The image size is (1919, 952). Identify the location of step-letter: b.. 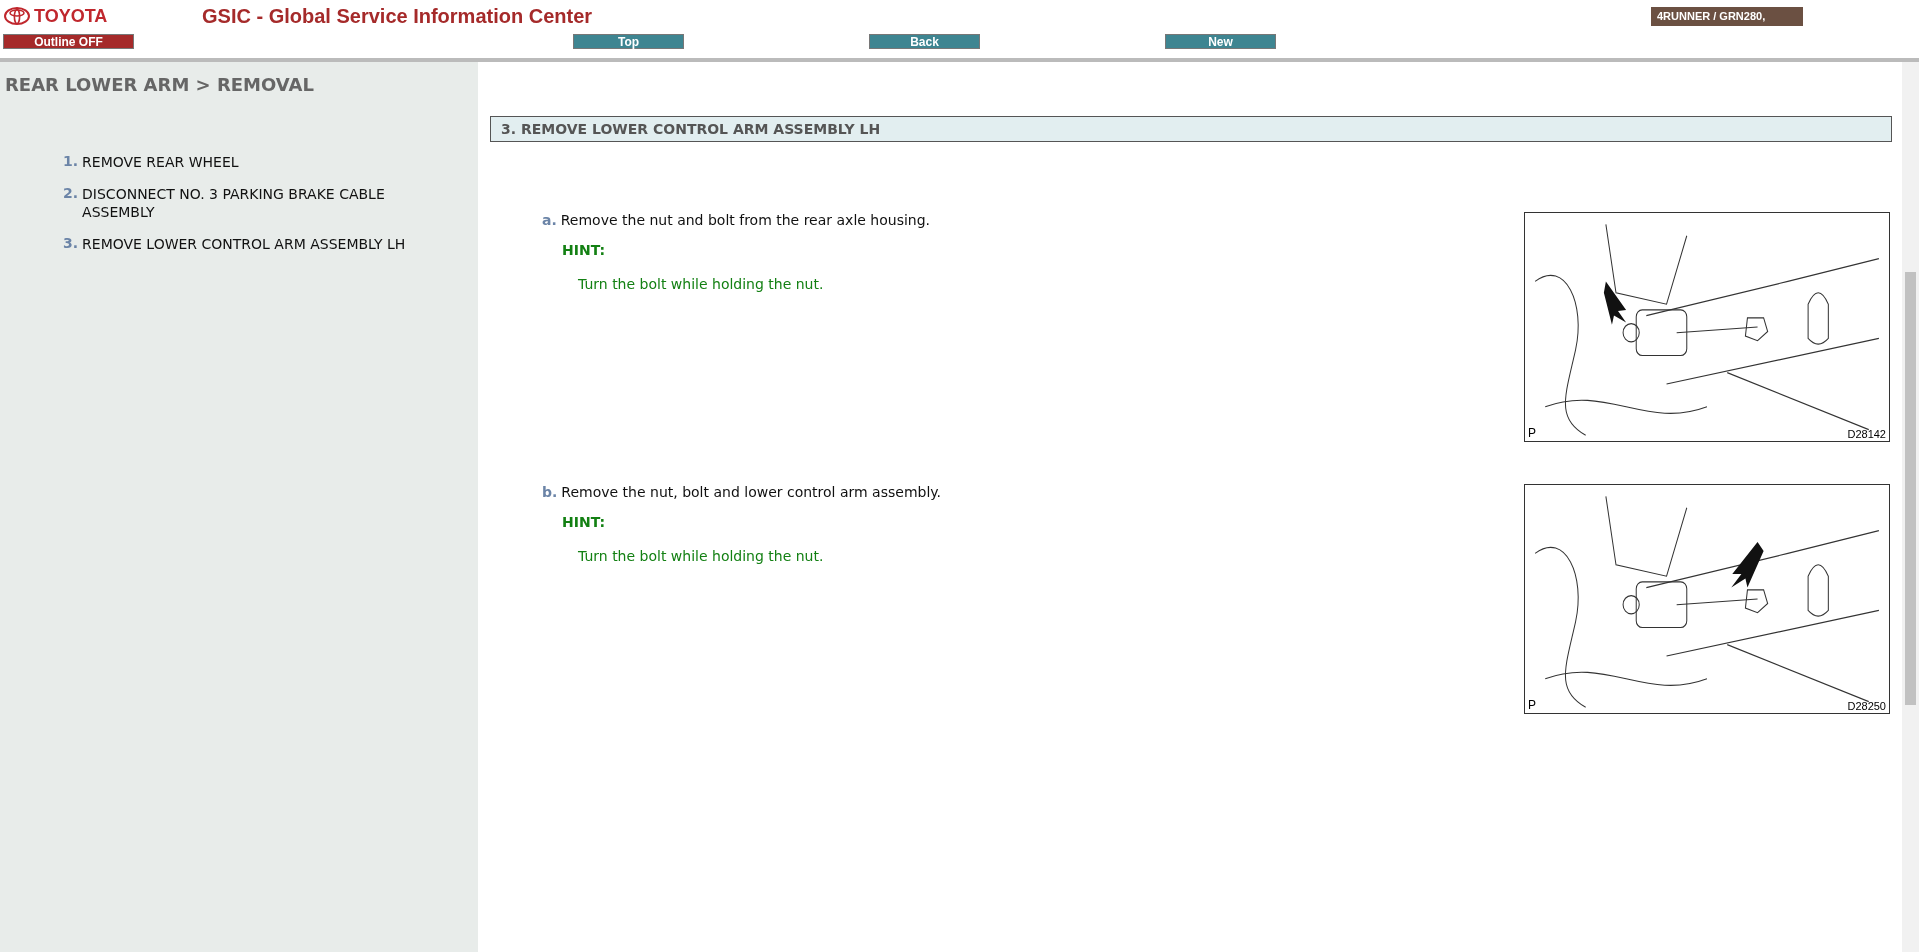
(550, 492).